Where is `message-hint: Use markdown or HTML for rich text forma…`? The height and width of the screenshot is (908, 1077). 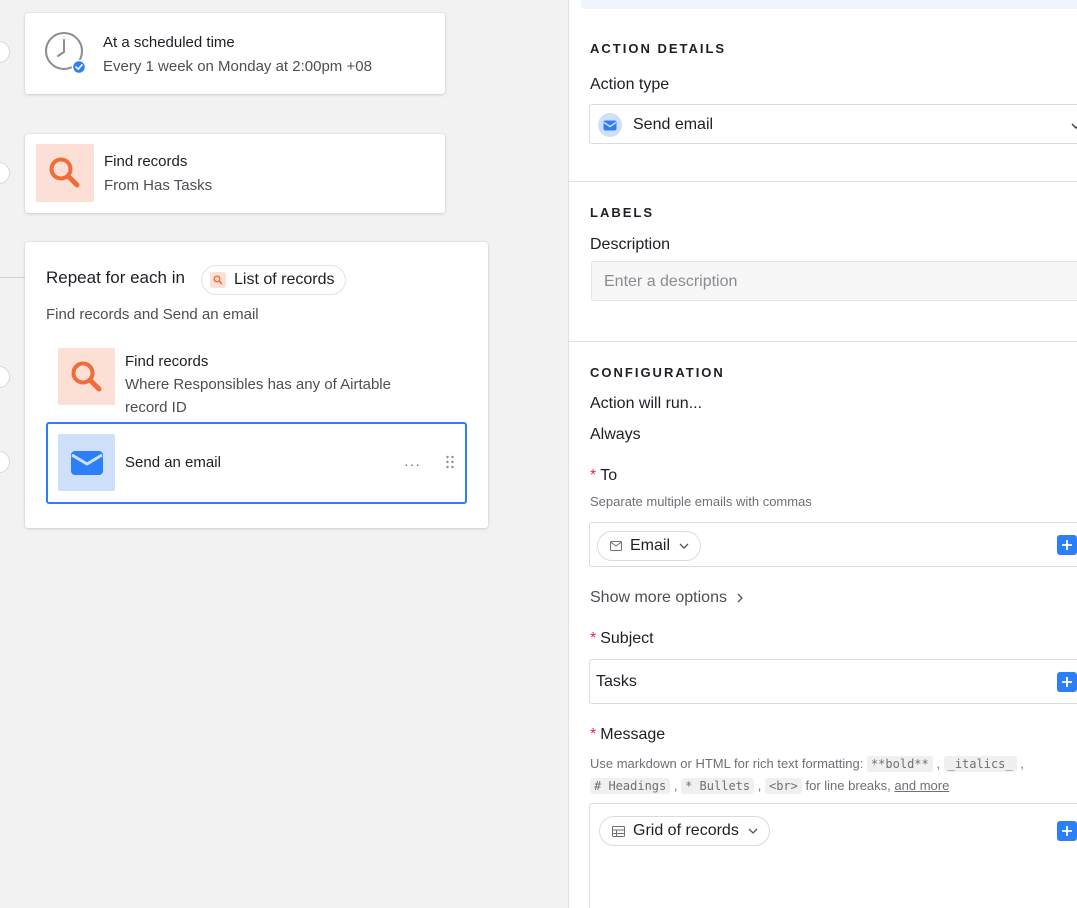
message-hint: Use markdown or HTML for rich text forma… is located at coordinates (807, 775).